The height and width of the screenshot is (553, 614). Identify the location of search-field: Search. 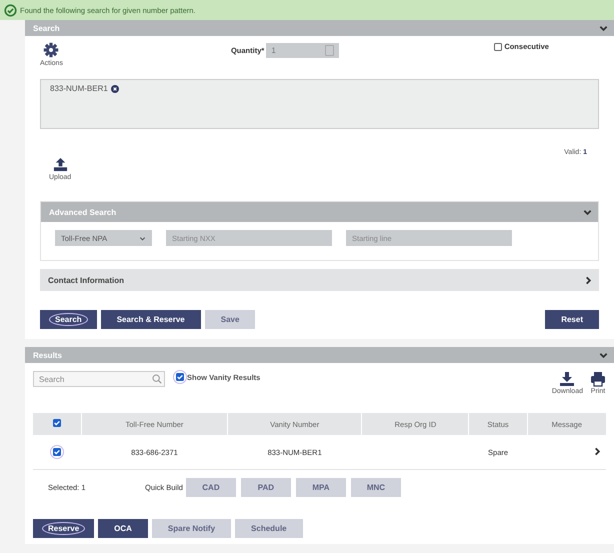
(99, 379).